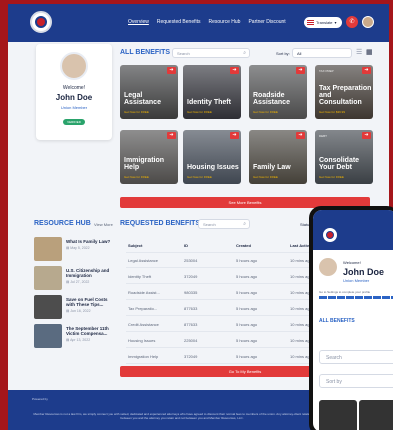  Describe the element at coordinates (103, 224) in the screenshot. I see `view-more-link: View More` at that location.